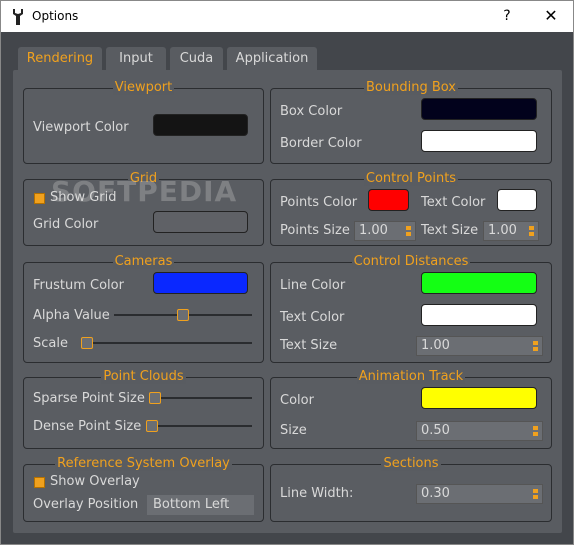 This screenshot has width=574, height=545. What do you see at coordinates (166, 343) in the screenshot?
I see `scale-slider-track` at bounding box center [166, 343].